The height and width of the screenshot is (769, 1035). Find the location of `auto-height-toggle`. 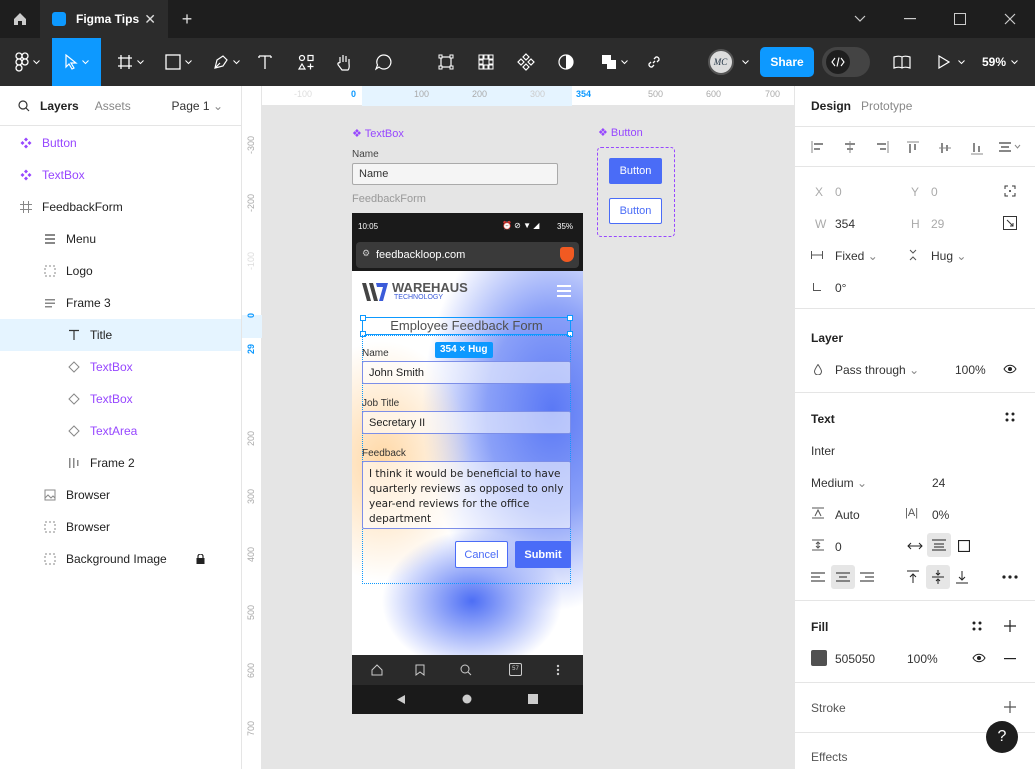

auto-height-toggle is located at coordinates (939, 545).